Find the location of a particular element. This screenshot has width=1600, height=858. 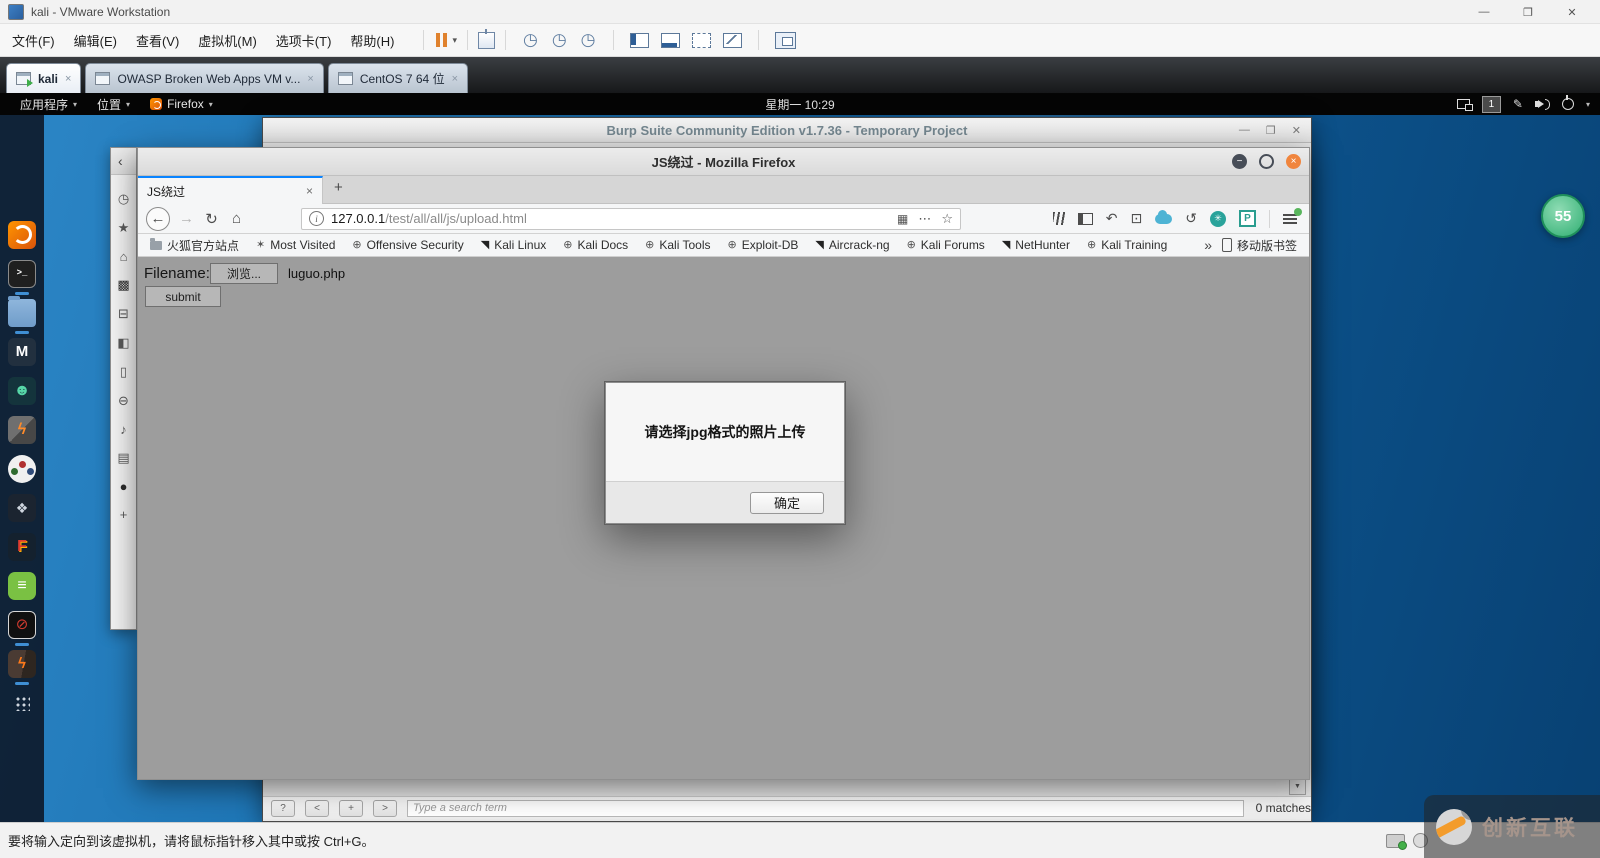

find-next-button: > is located at coordinates (385, 808).